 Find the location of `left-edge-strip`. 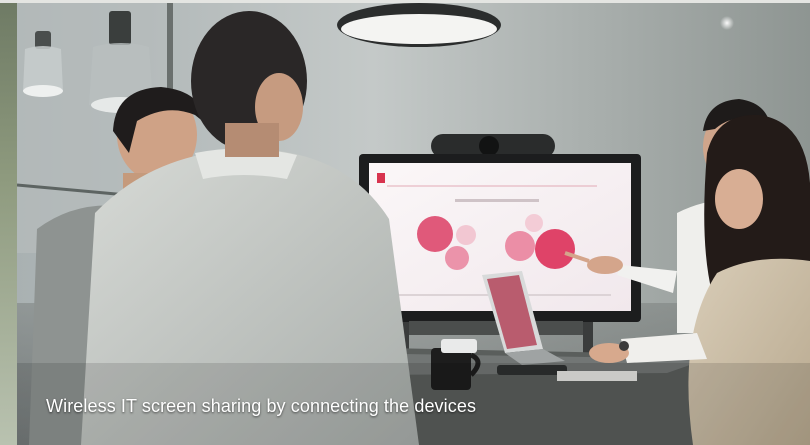

left-edge-strip is located at coordinates (8, 222).